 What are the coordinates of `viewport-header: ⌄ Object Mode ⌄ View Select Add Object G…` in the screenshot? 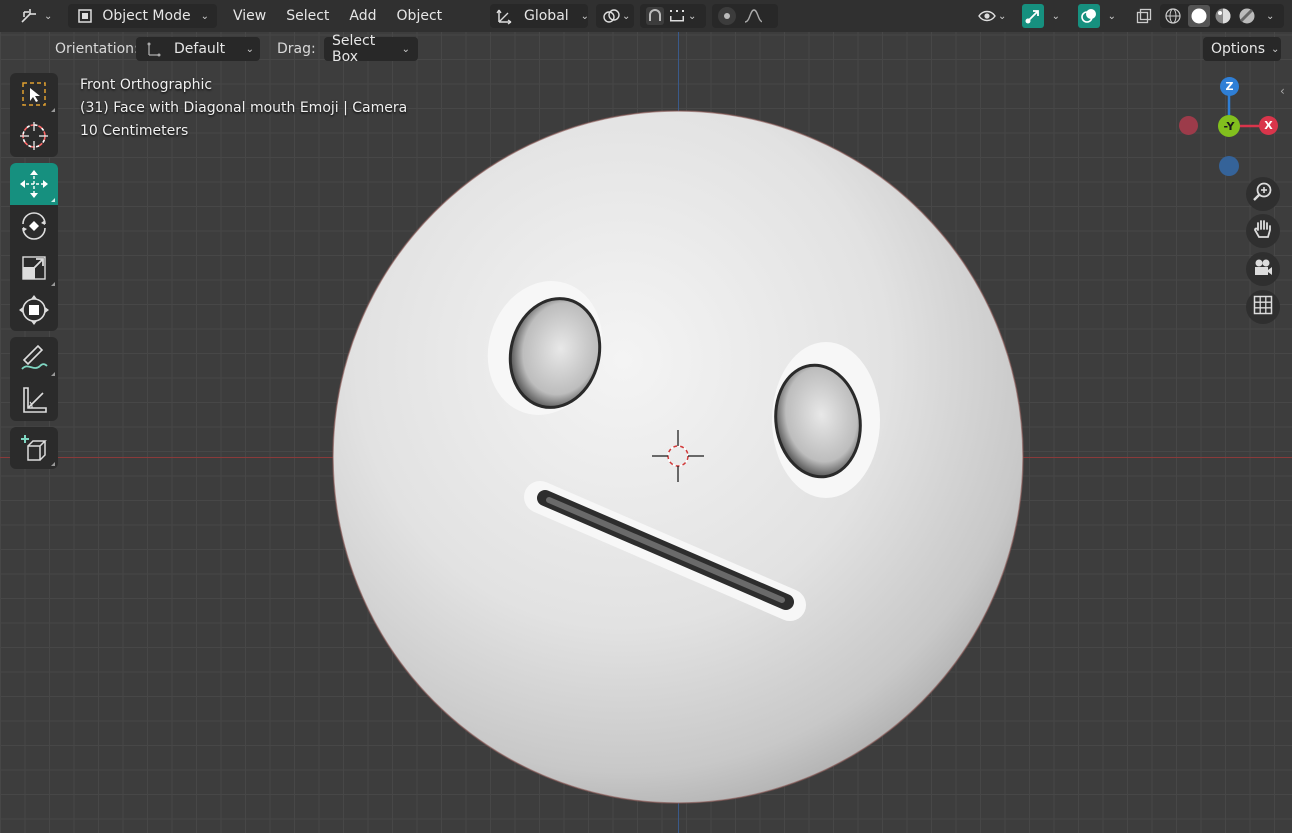 It's located at (646, 16).